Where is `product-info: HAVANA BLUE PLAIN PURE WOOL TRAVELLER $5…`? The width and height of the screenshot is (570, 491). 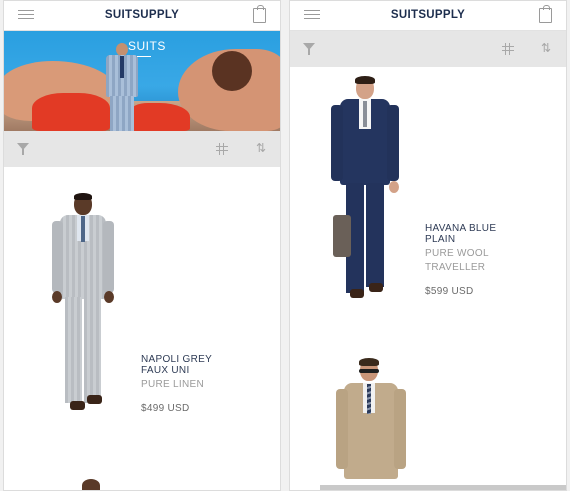 product-info: HAVANA BLUE PLAIN PURE WOOL TRAVELLER $5… is located at coordinates (460, 260).